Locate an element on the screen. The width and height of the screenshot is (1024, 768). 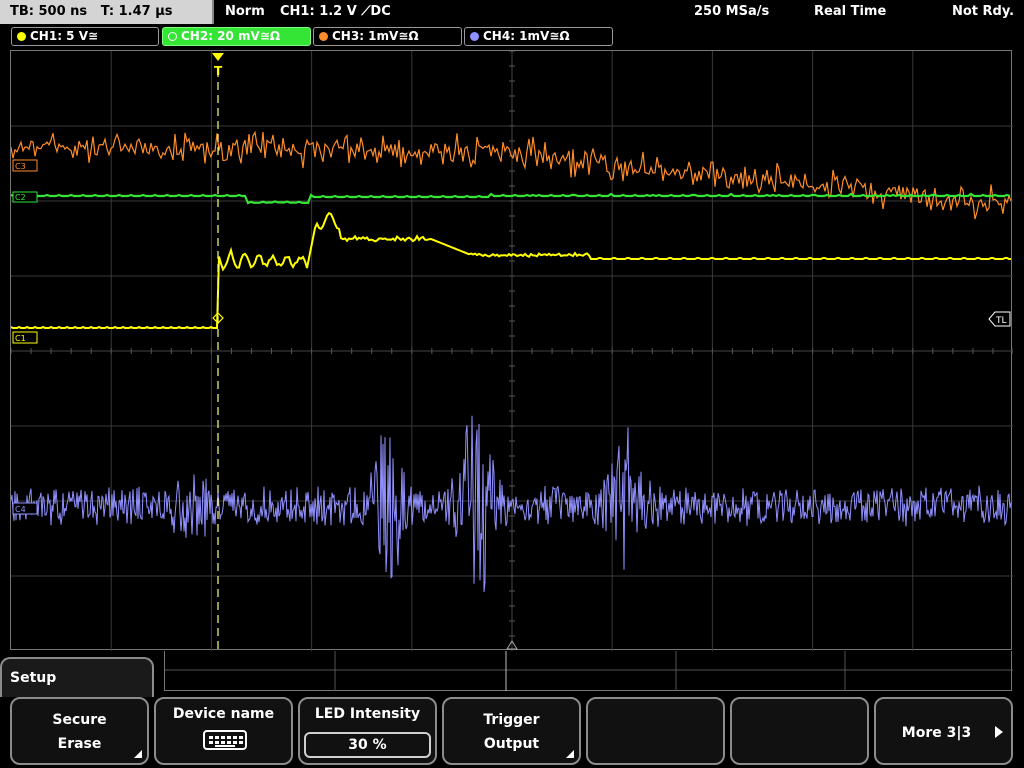
overview-grid-lines is located at coordinates (589, 671).